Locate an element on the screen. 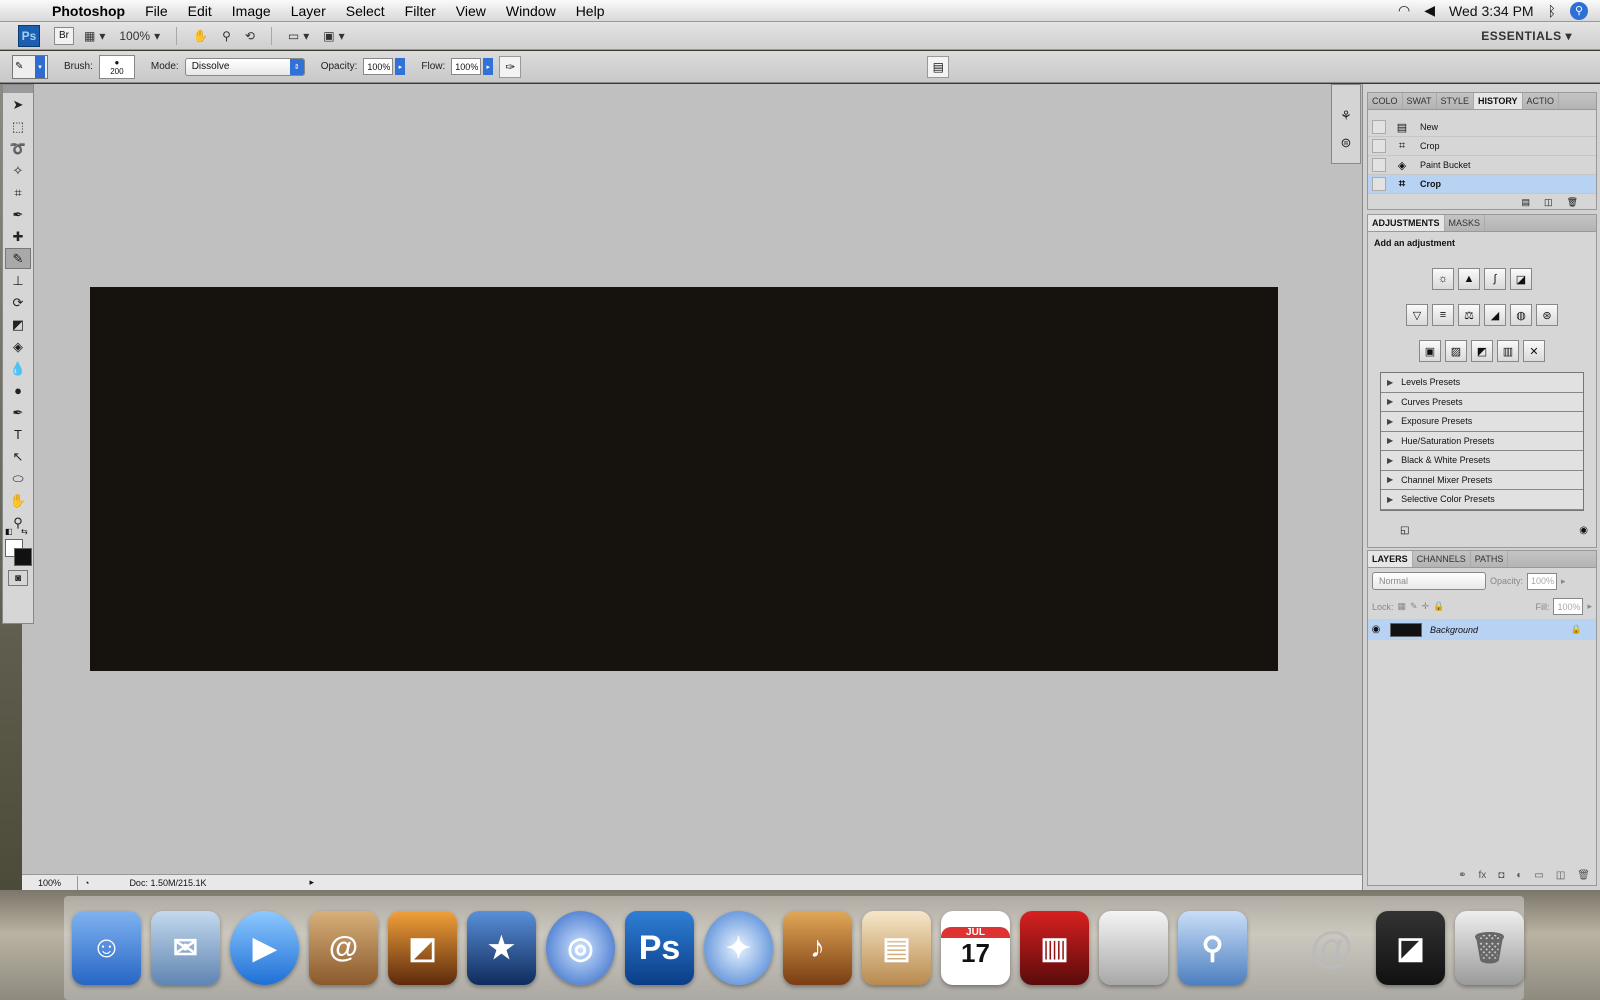 This screenshot has height=1000, width=1600. color-balance-icon: ⚖ is located at coordinates (1469, 315).